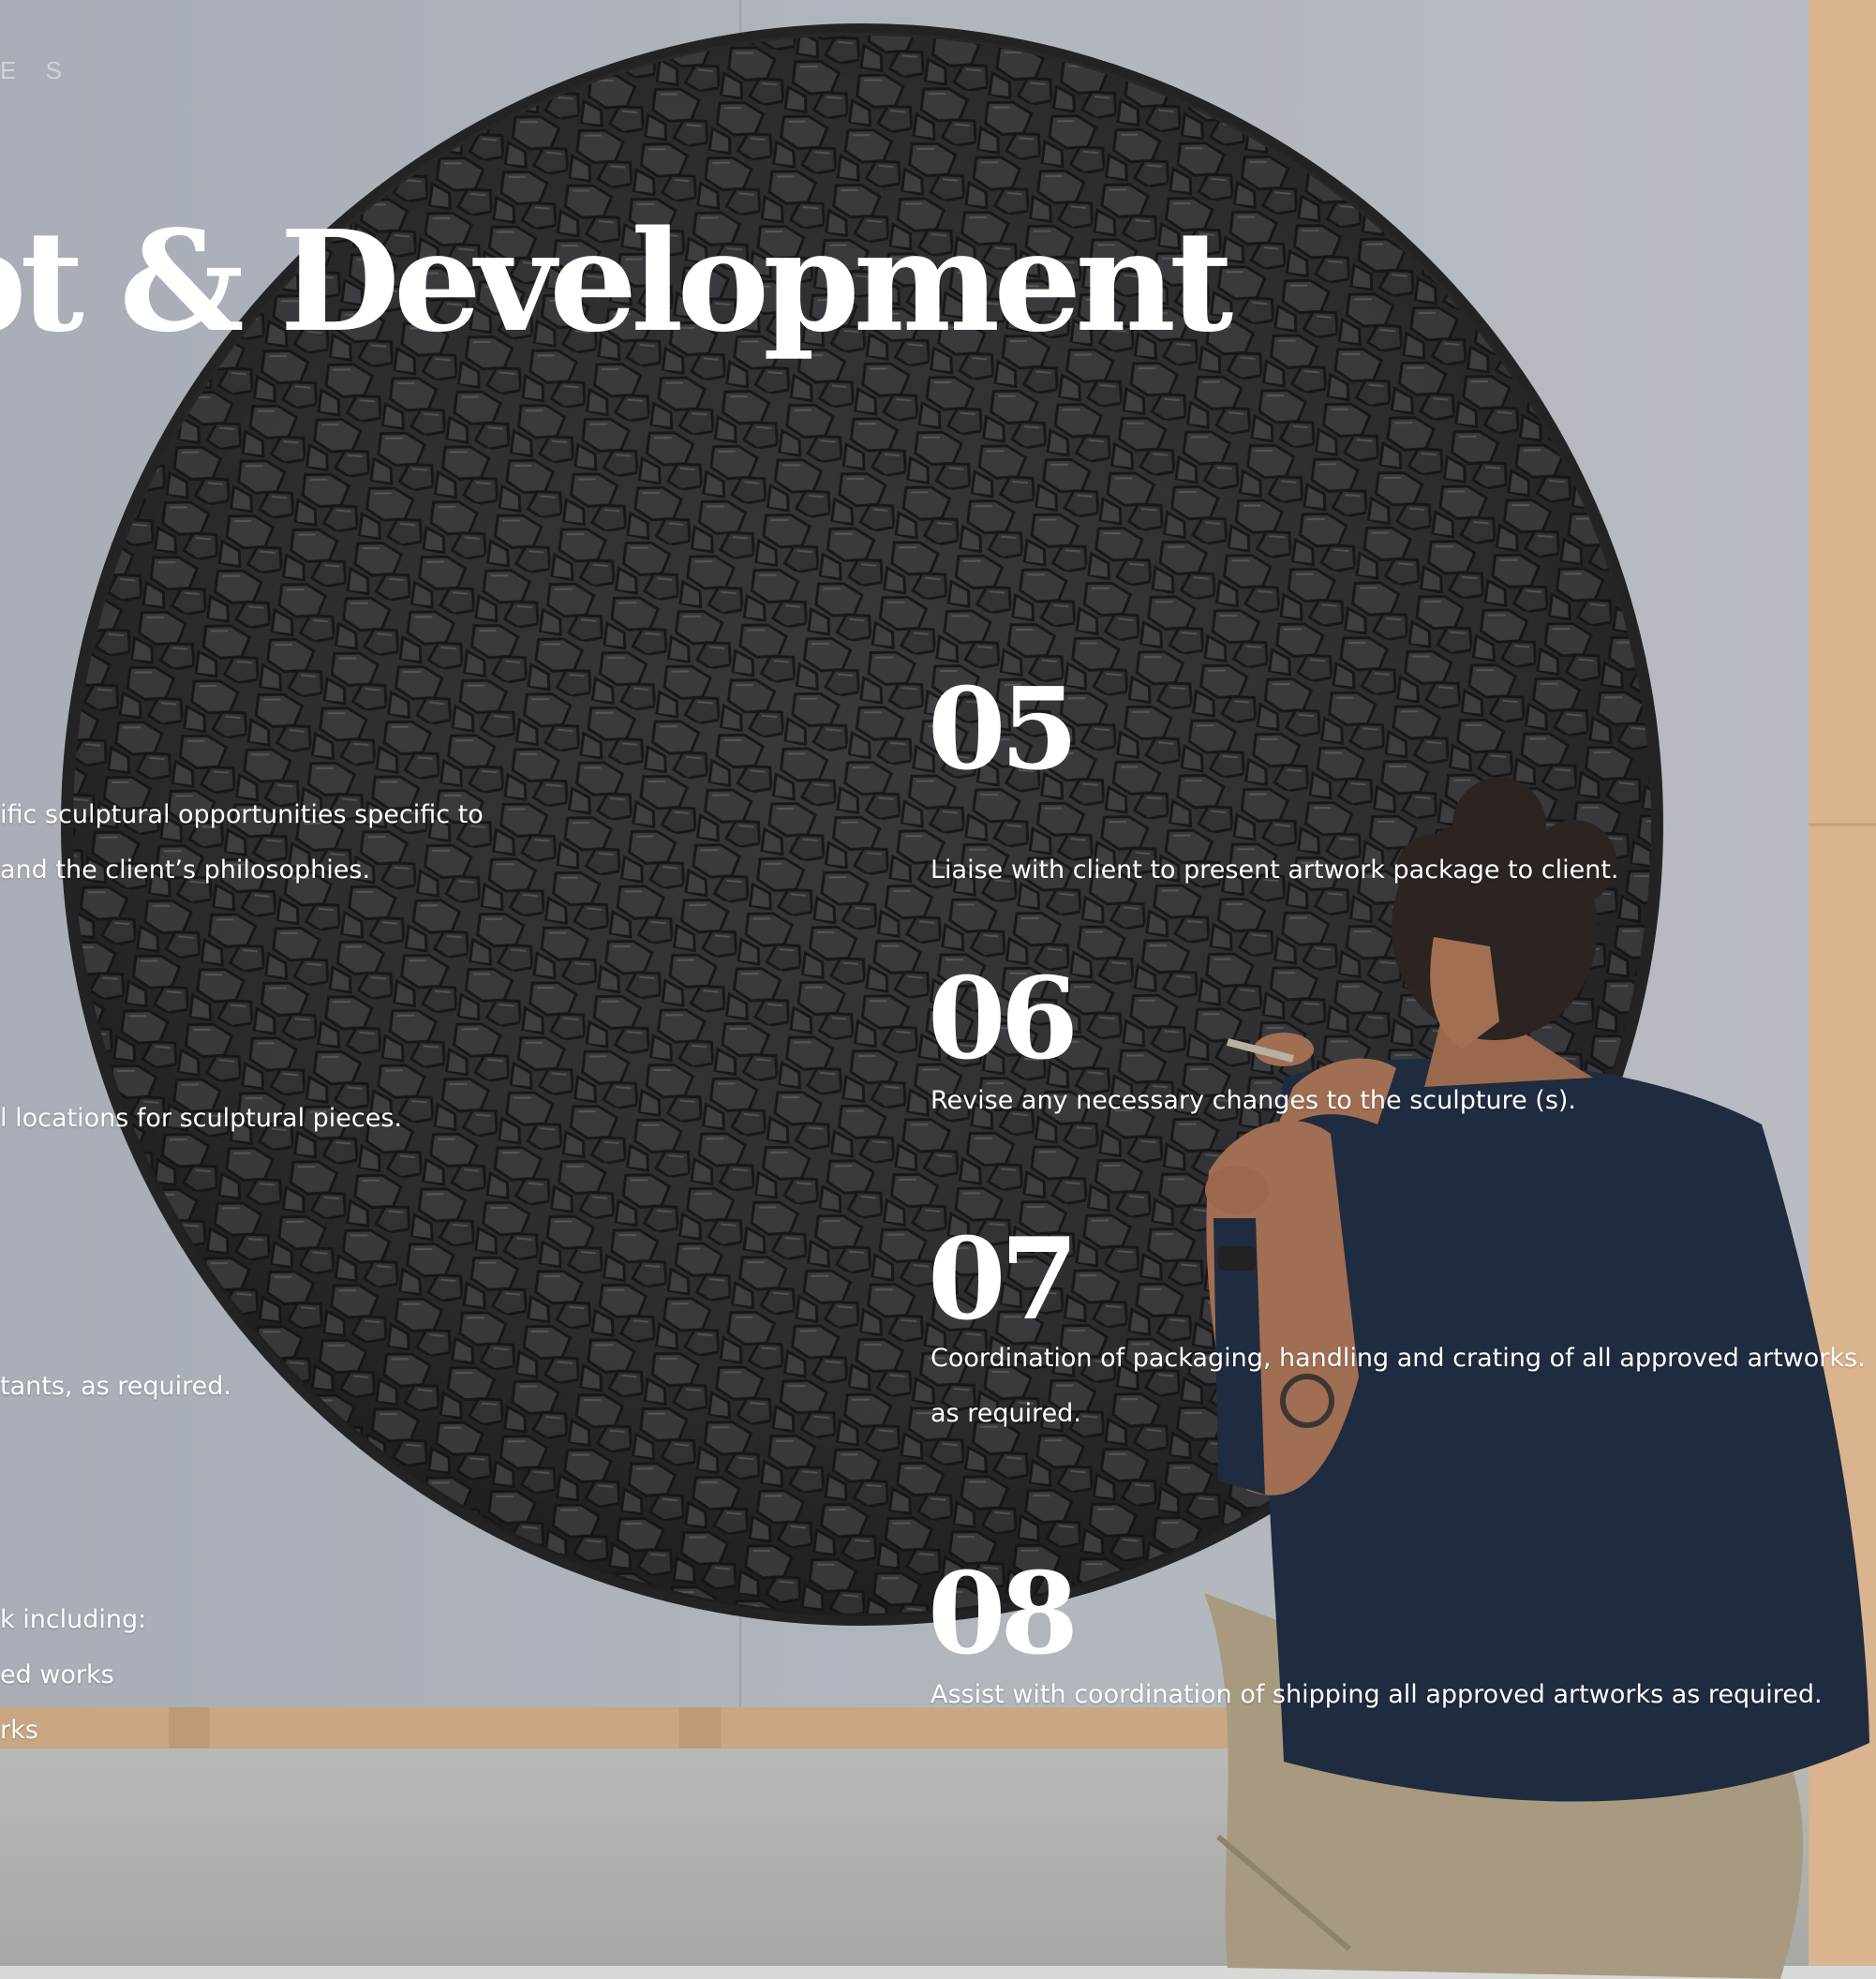  Describe the element at coordinates (116, 1386) in the screenshot. I see `left-text-line-4: tants, as required.` at that location.